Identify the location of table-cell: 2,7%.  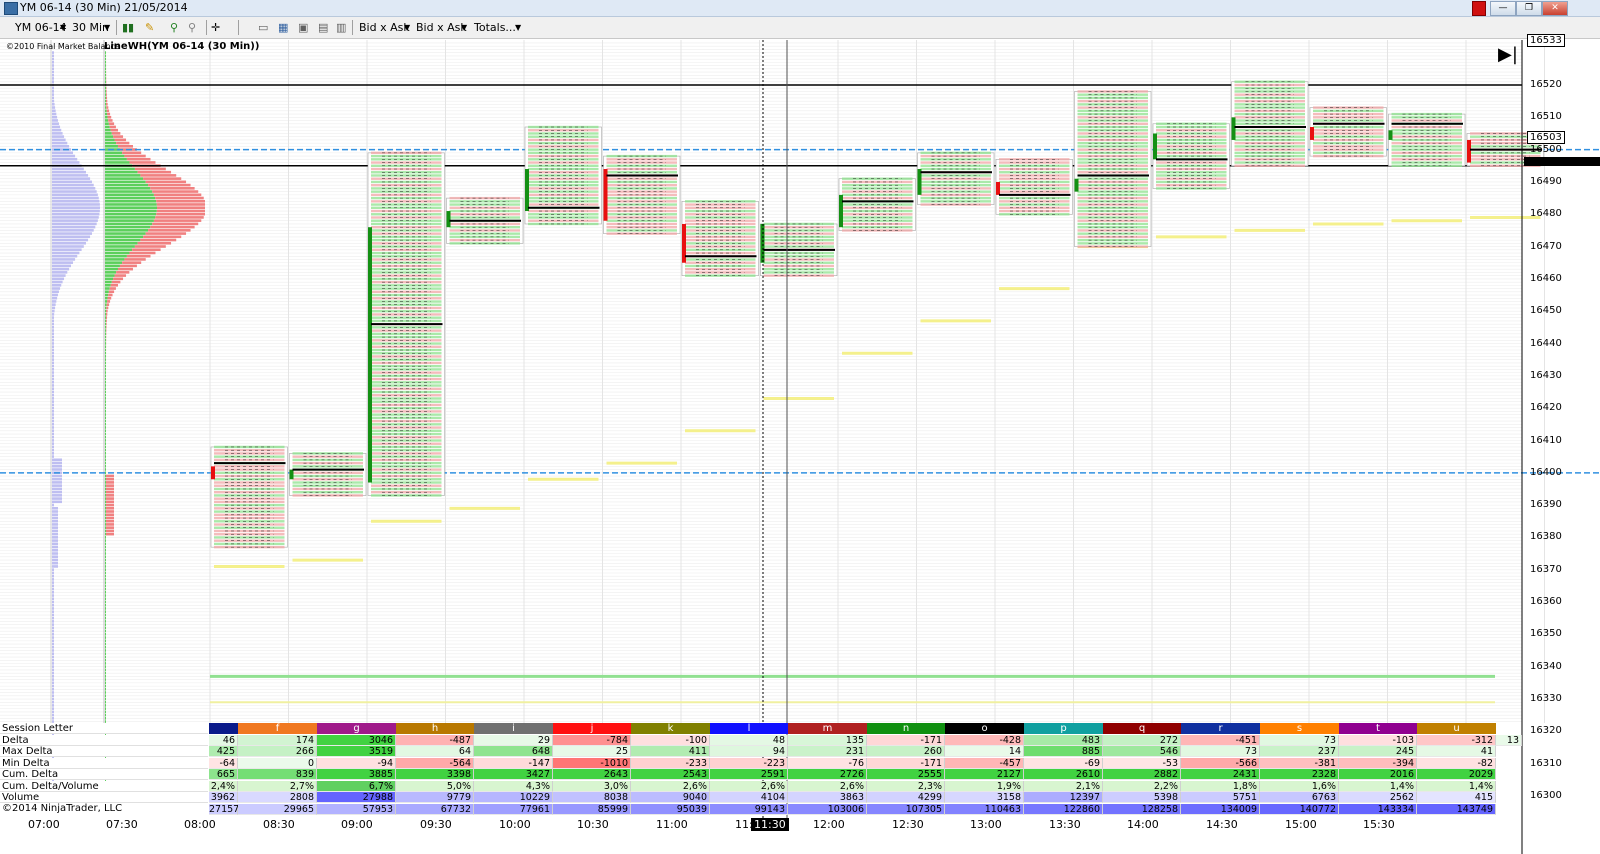
(277, 786).